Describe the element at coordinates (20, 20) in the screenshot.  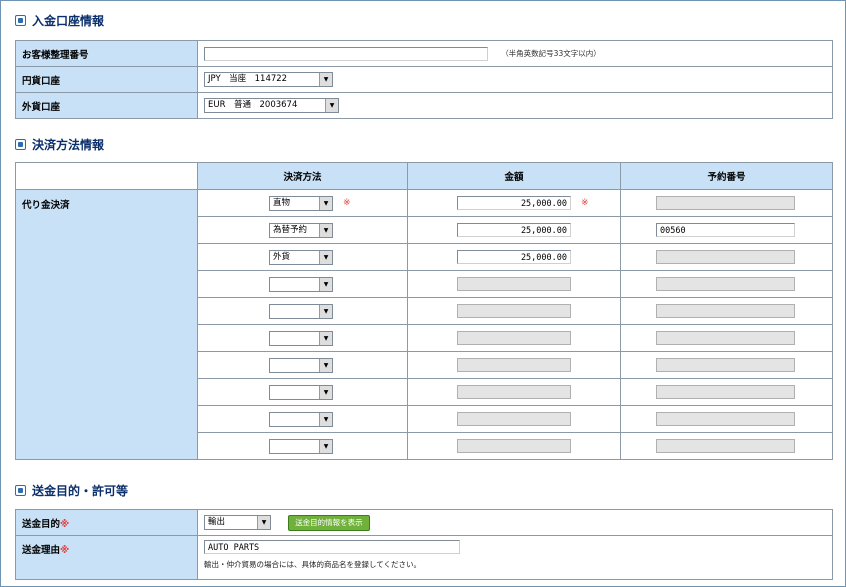
I see `section-bullet-icon` at that location.